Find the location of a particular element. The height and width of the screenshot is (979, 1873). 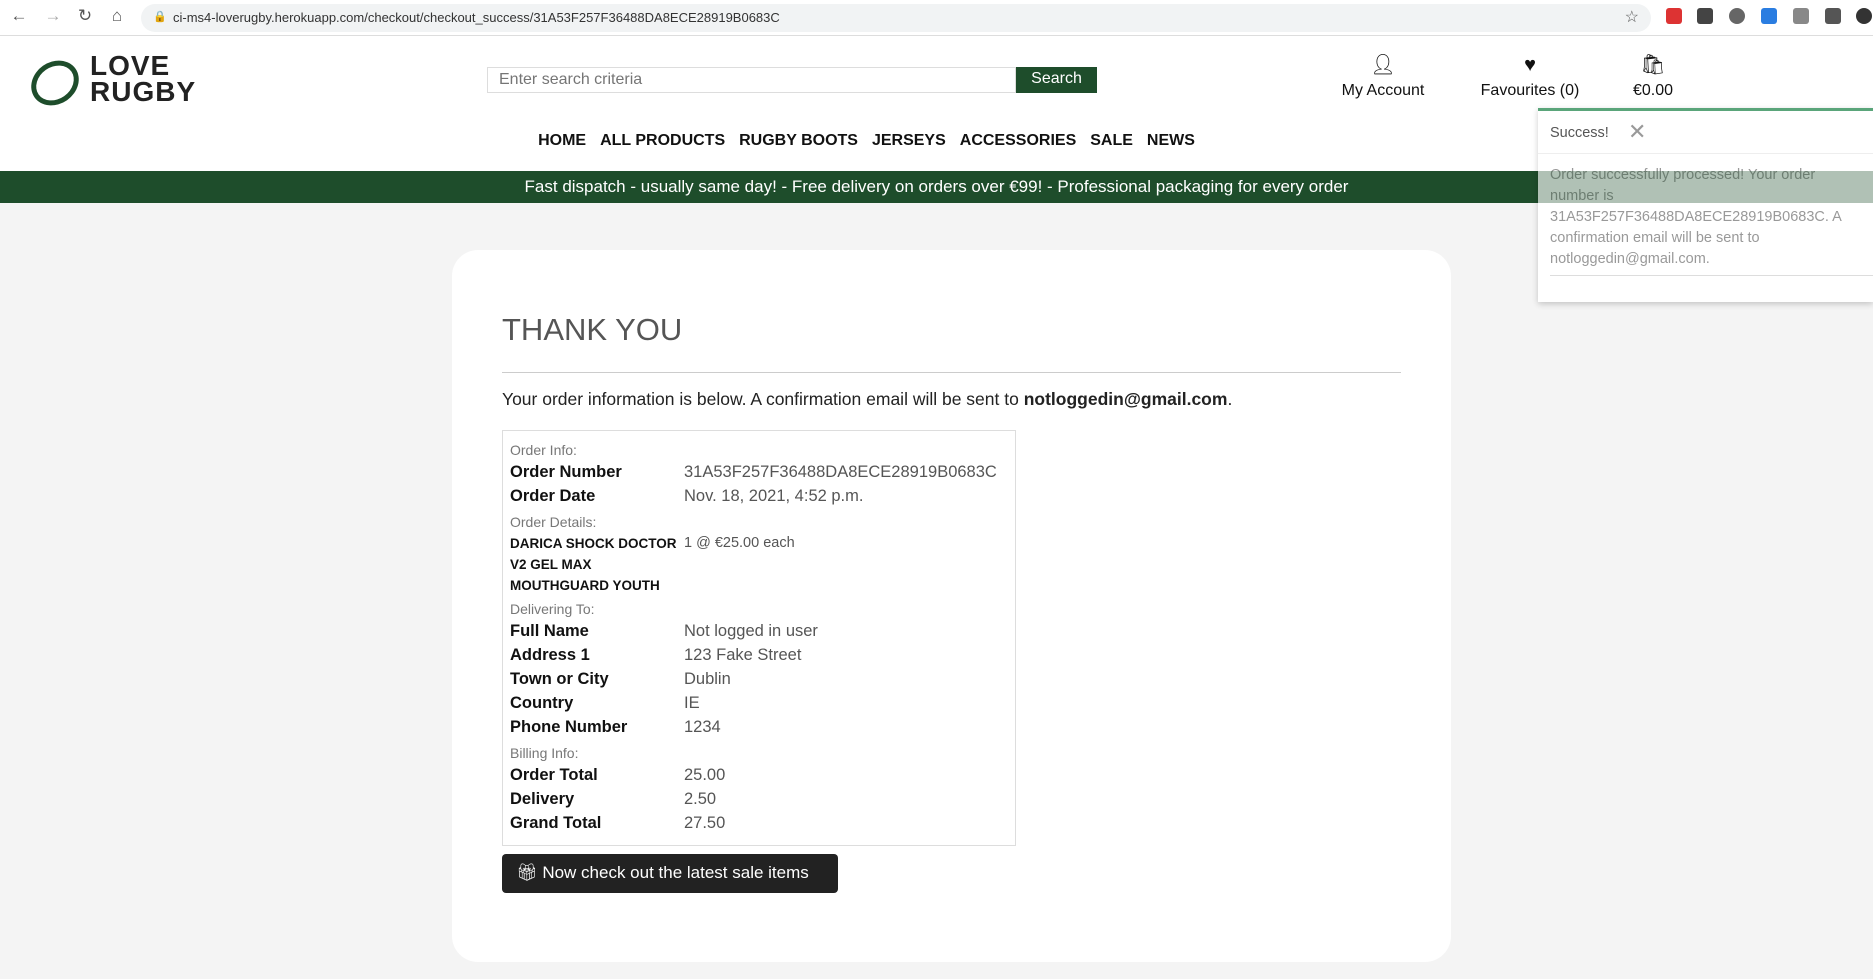

full-name-label: Full Name is located at coordinates (549, 631).